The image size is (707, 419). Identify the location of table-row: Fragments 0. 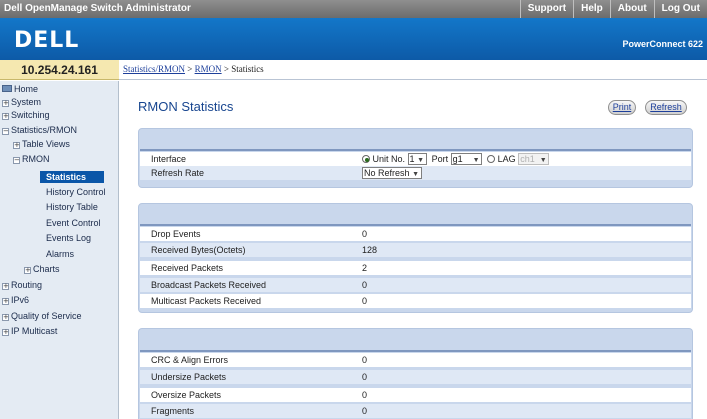
(415, 411).